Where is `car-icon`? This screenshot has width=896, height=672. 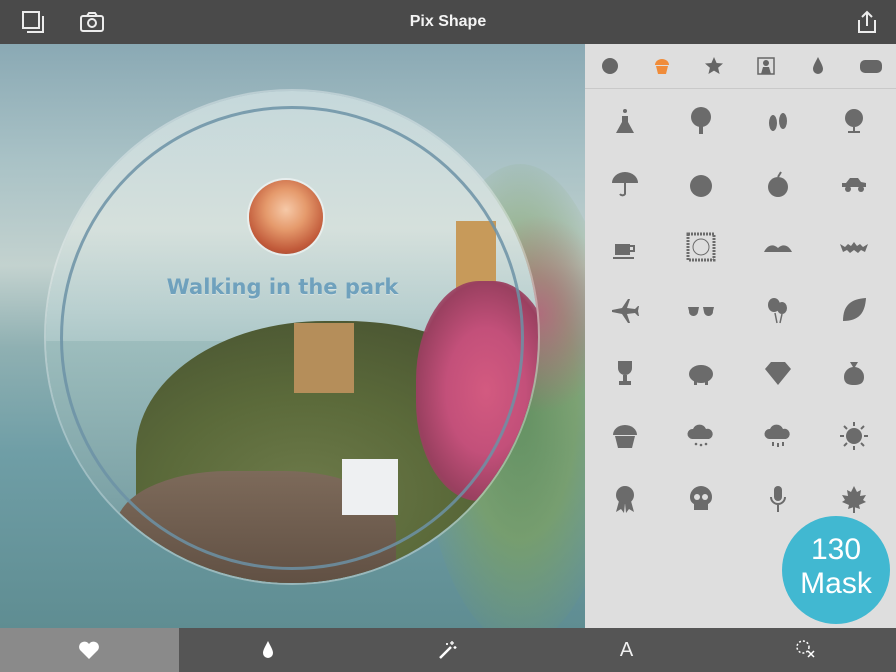 car-icon is located at coordinates (854, 184).